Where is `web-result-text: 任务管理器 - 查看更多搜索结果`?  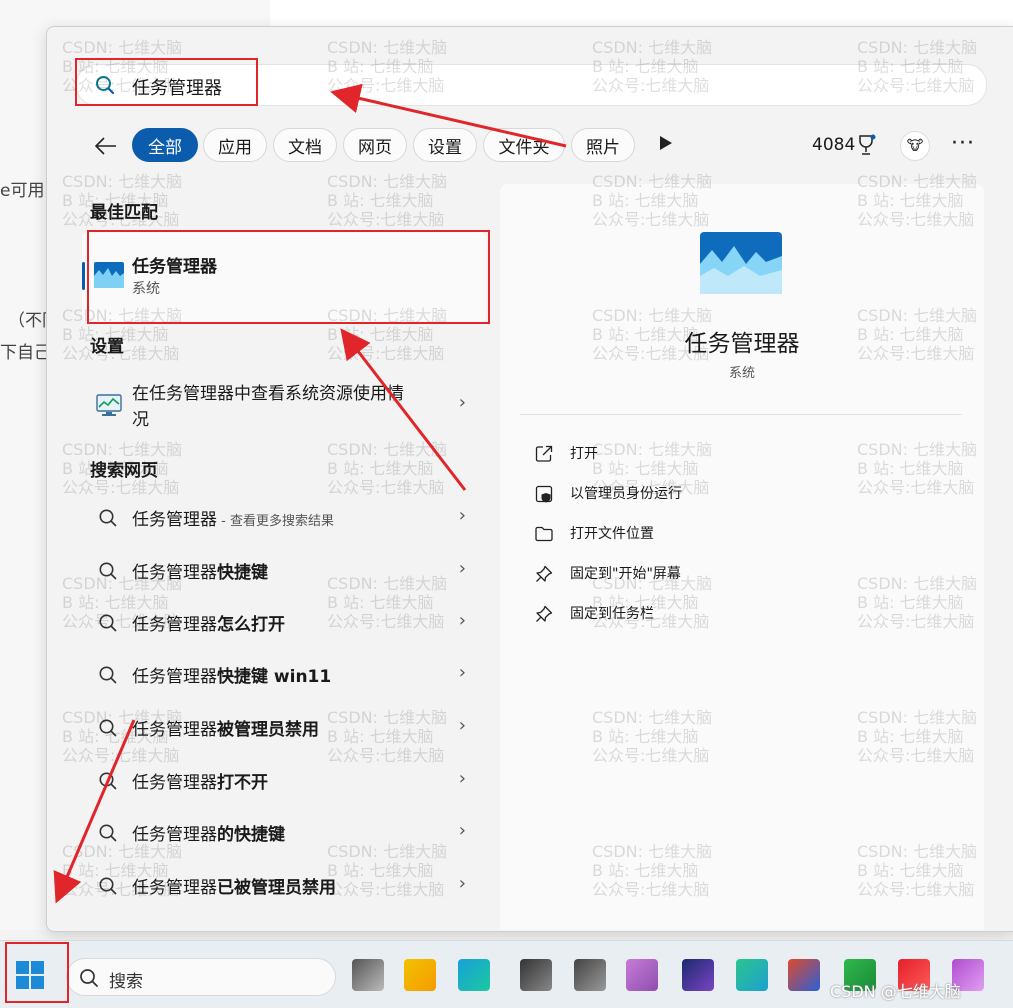
web-result-text: 任务管理器 - 查看更多搜索结果 is located at coordinates (233, 517).